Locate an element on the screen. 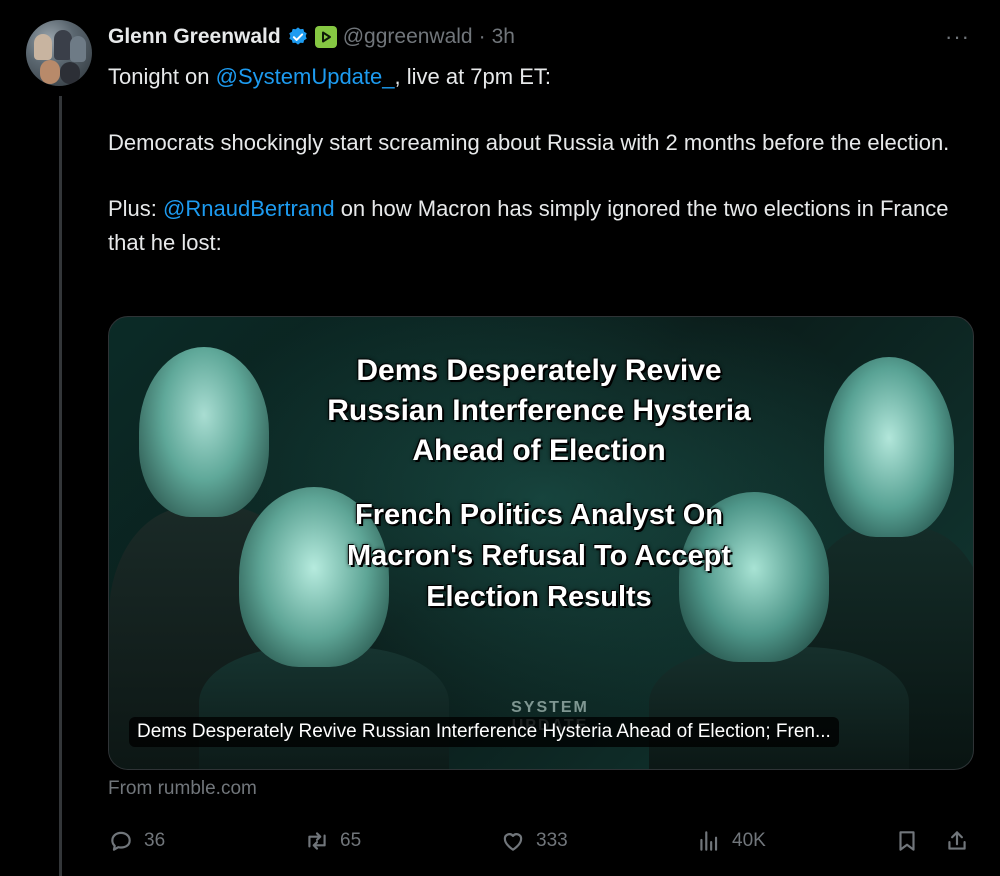  author-handle: @ggreenwald is located at coordinates (408, 37).